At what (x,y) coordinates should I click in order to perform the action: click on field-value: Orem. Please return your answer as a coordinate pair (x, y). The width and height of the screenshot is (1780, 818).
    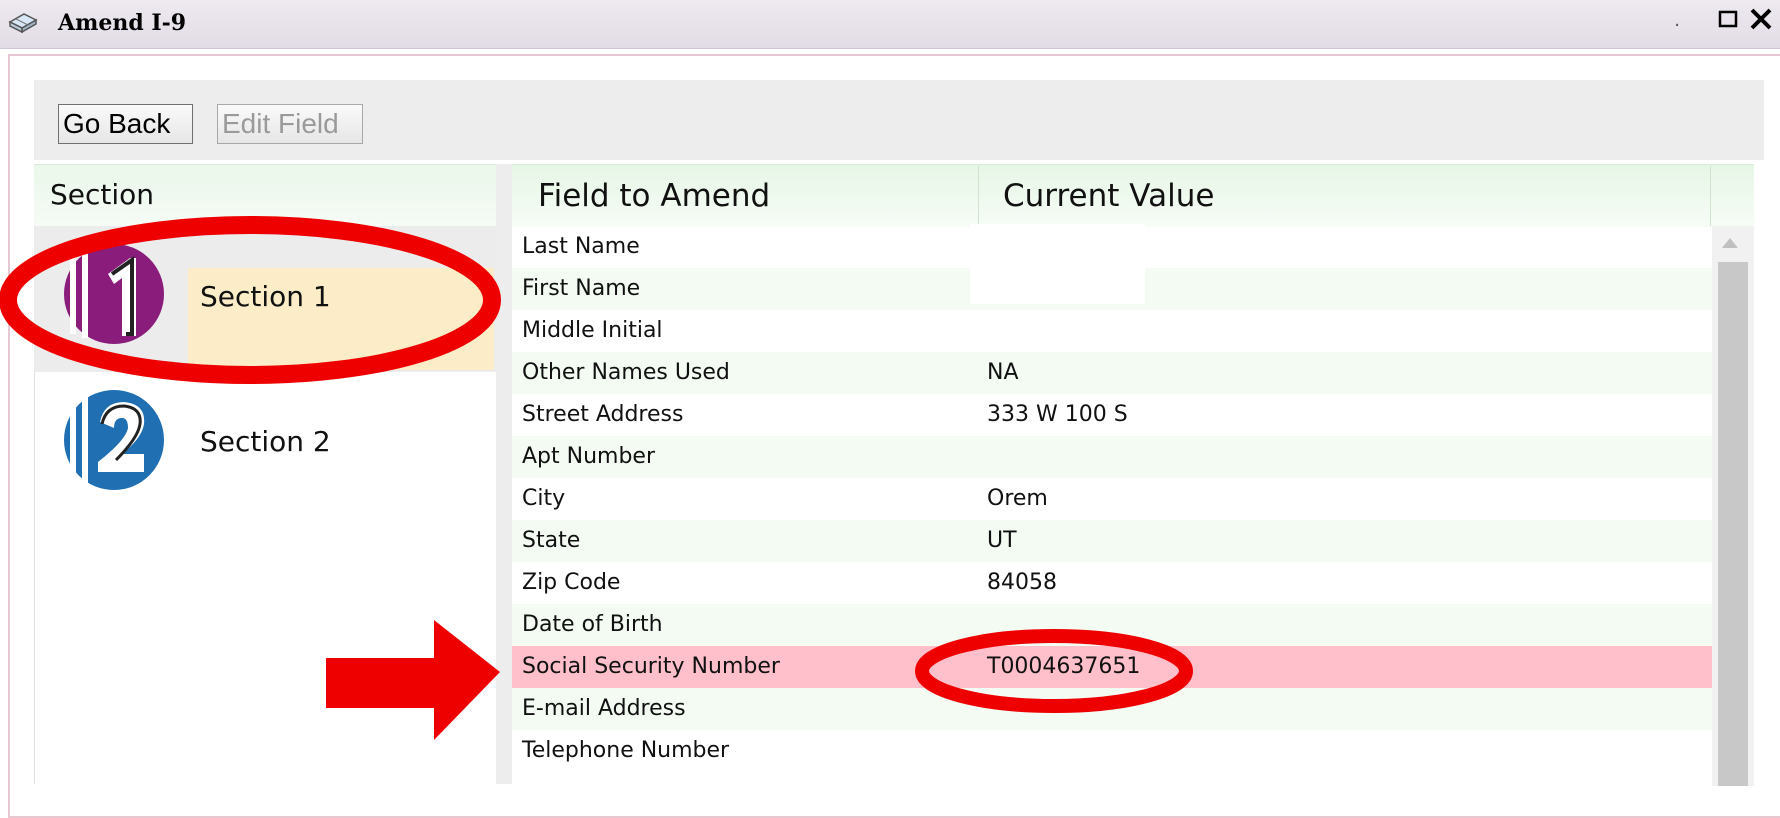
    Looking at the image, I should click on (1017, 498).